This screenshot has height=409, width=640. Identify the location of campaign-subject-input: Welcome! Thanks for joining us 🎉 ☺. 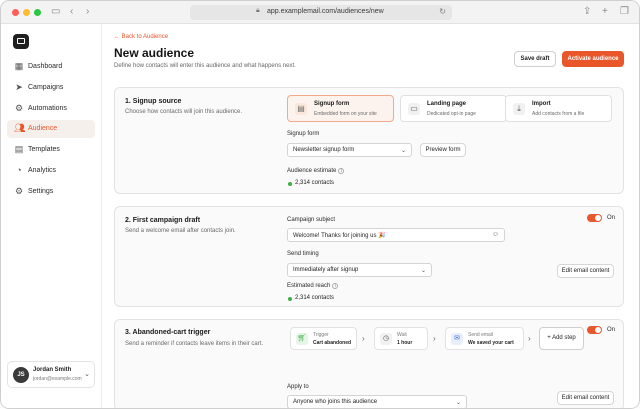
(396, 235).